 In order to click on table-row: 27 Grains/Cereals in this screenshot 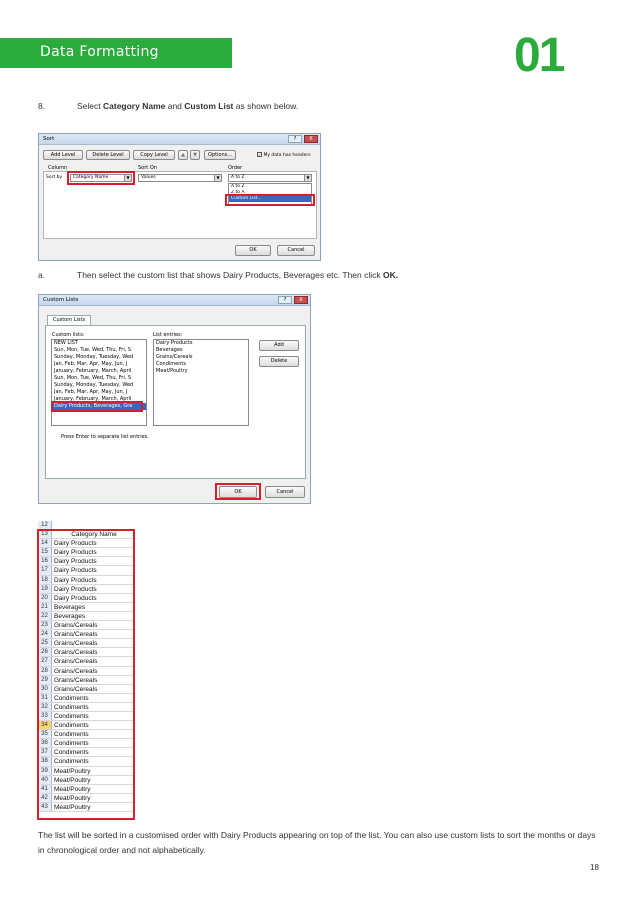, I will do `click(86, 662)`.